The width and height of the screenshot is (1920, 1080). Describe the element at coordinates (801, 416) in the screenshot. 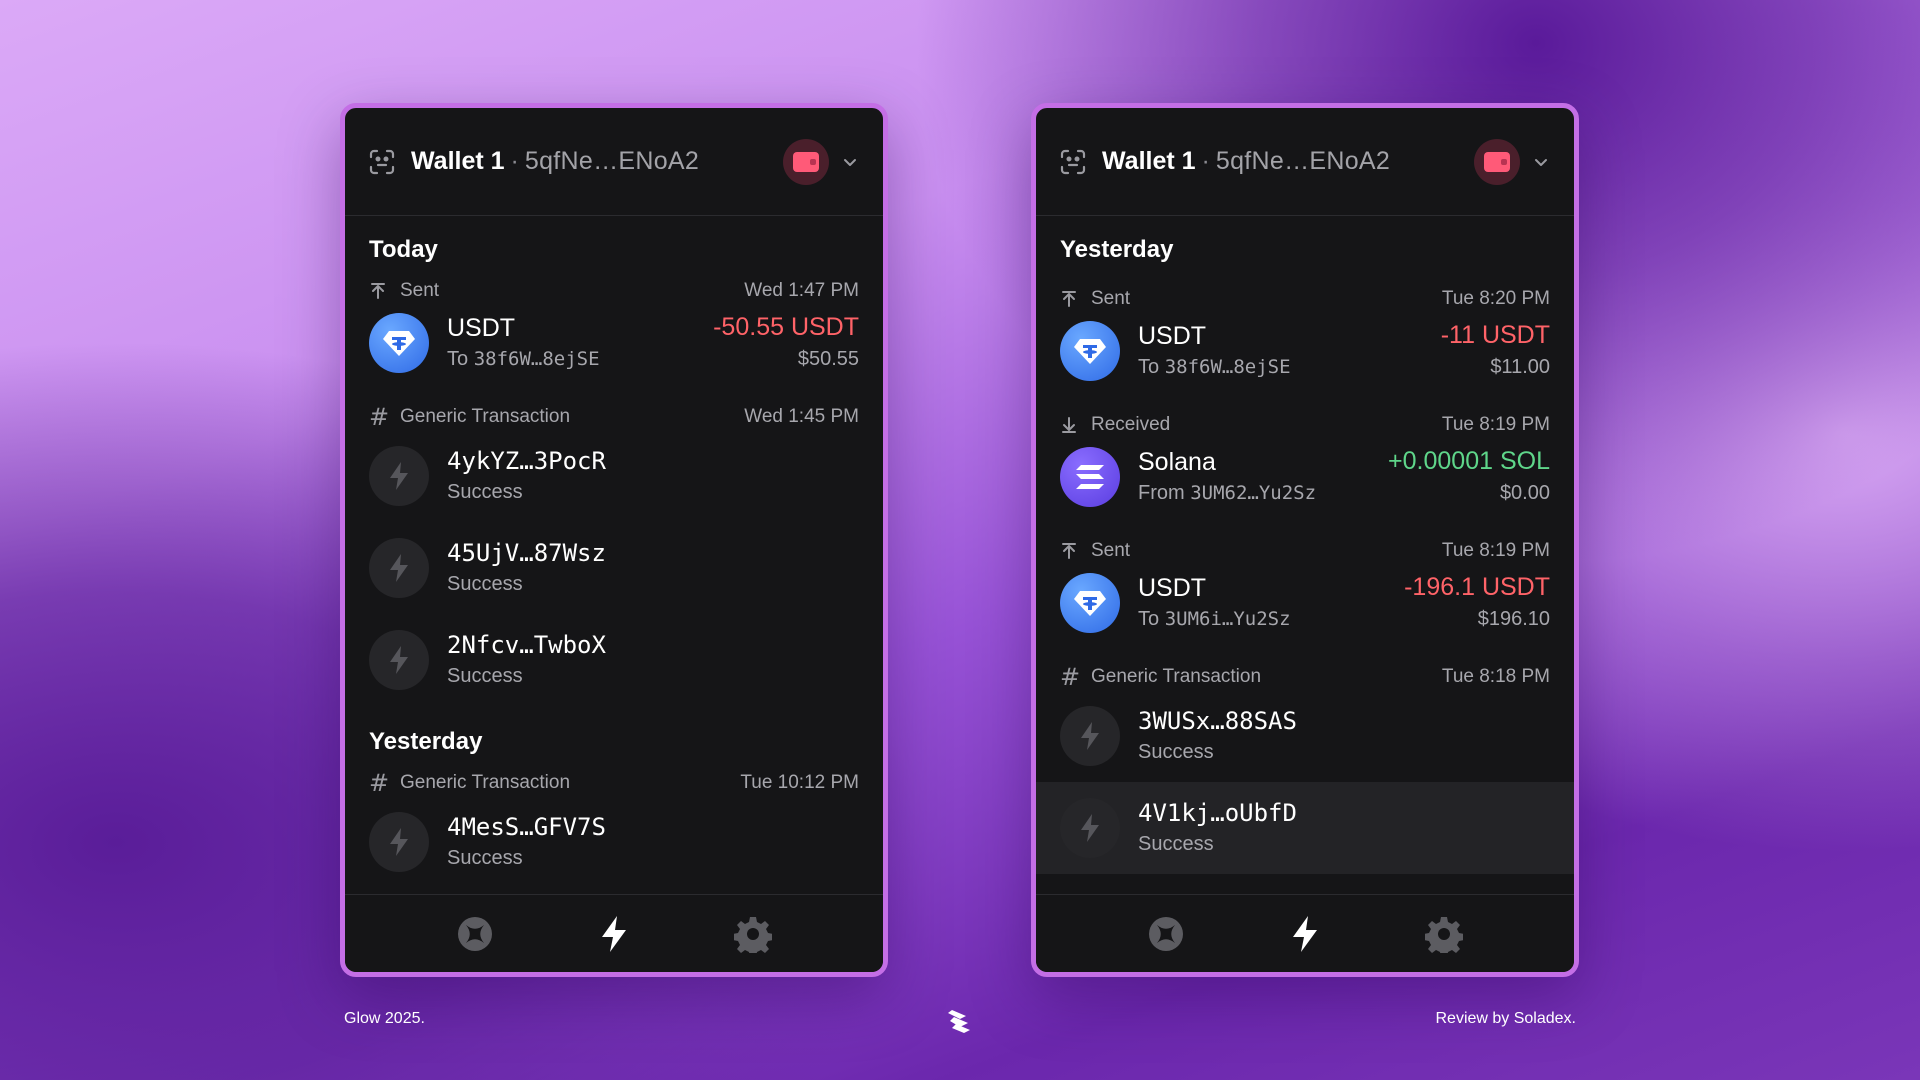

I see `transaction-time: Wed 1:45 PM` at that location.